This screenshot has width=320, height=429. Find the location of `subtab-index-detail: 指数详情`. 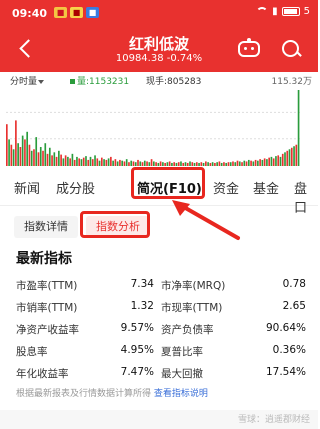

subtab-index-detail: 指数详情 is located at coordinates (46, 227).